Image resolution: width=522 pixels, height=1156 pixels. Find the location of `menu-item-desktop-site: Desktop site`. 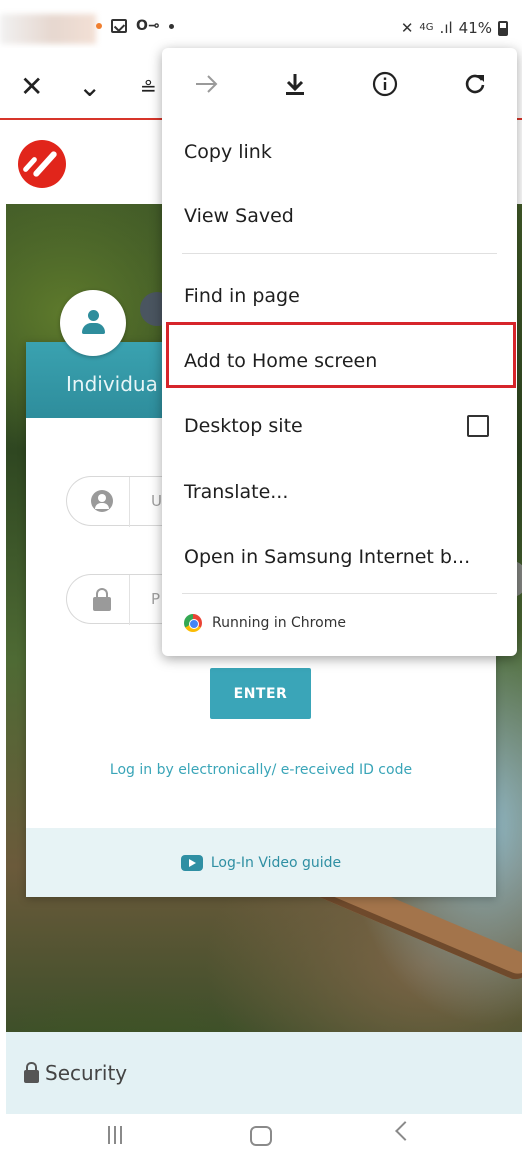

menu-item-desktop-site: Desktop site is located at coordinates (339, 426).